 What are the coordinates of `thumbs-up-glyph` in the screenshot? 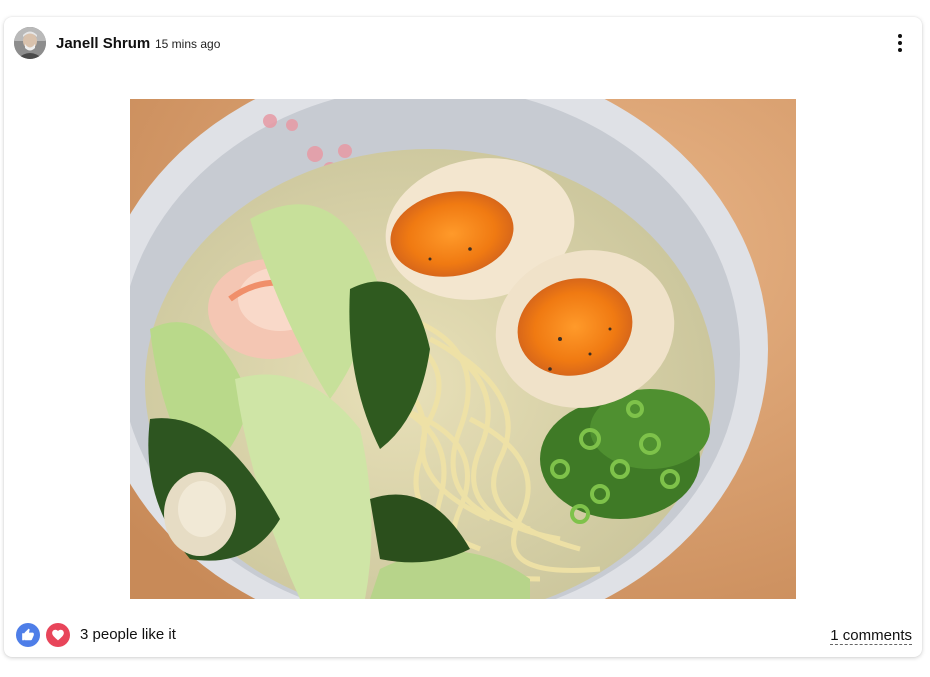 It's located at (28, 634).